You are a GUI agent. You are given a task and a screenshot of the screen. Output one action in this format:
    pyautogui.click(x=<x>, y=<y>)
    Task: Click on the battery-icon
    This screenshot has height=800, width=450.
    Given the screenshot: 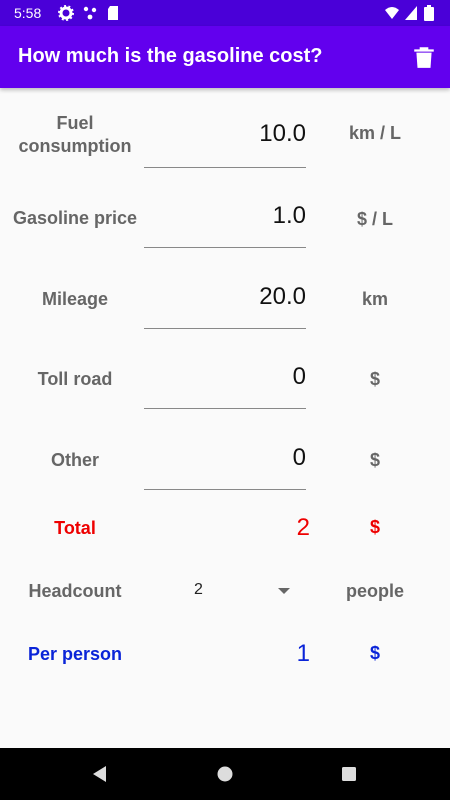 What is the action you would take?
    pyautogui.click(x=429, y=13)
    